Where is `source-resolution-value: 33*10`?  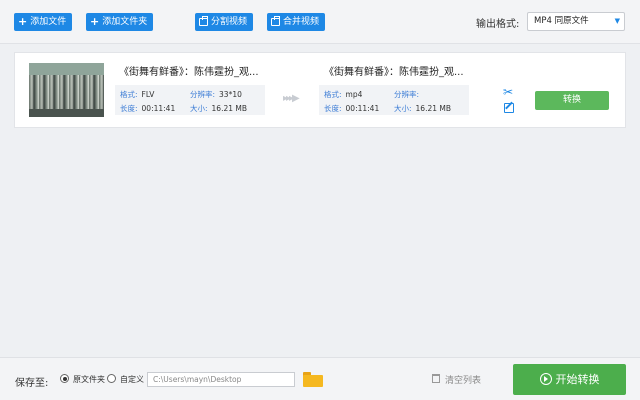
source-resolution-value: 33*10 is located at coordinates (230, 94).